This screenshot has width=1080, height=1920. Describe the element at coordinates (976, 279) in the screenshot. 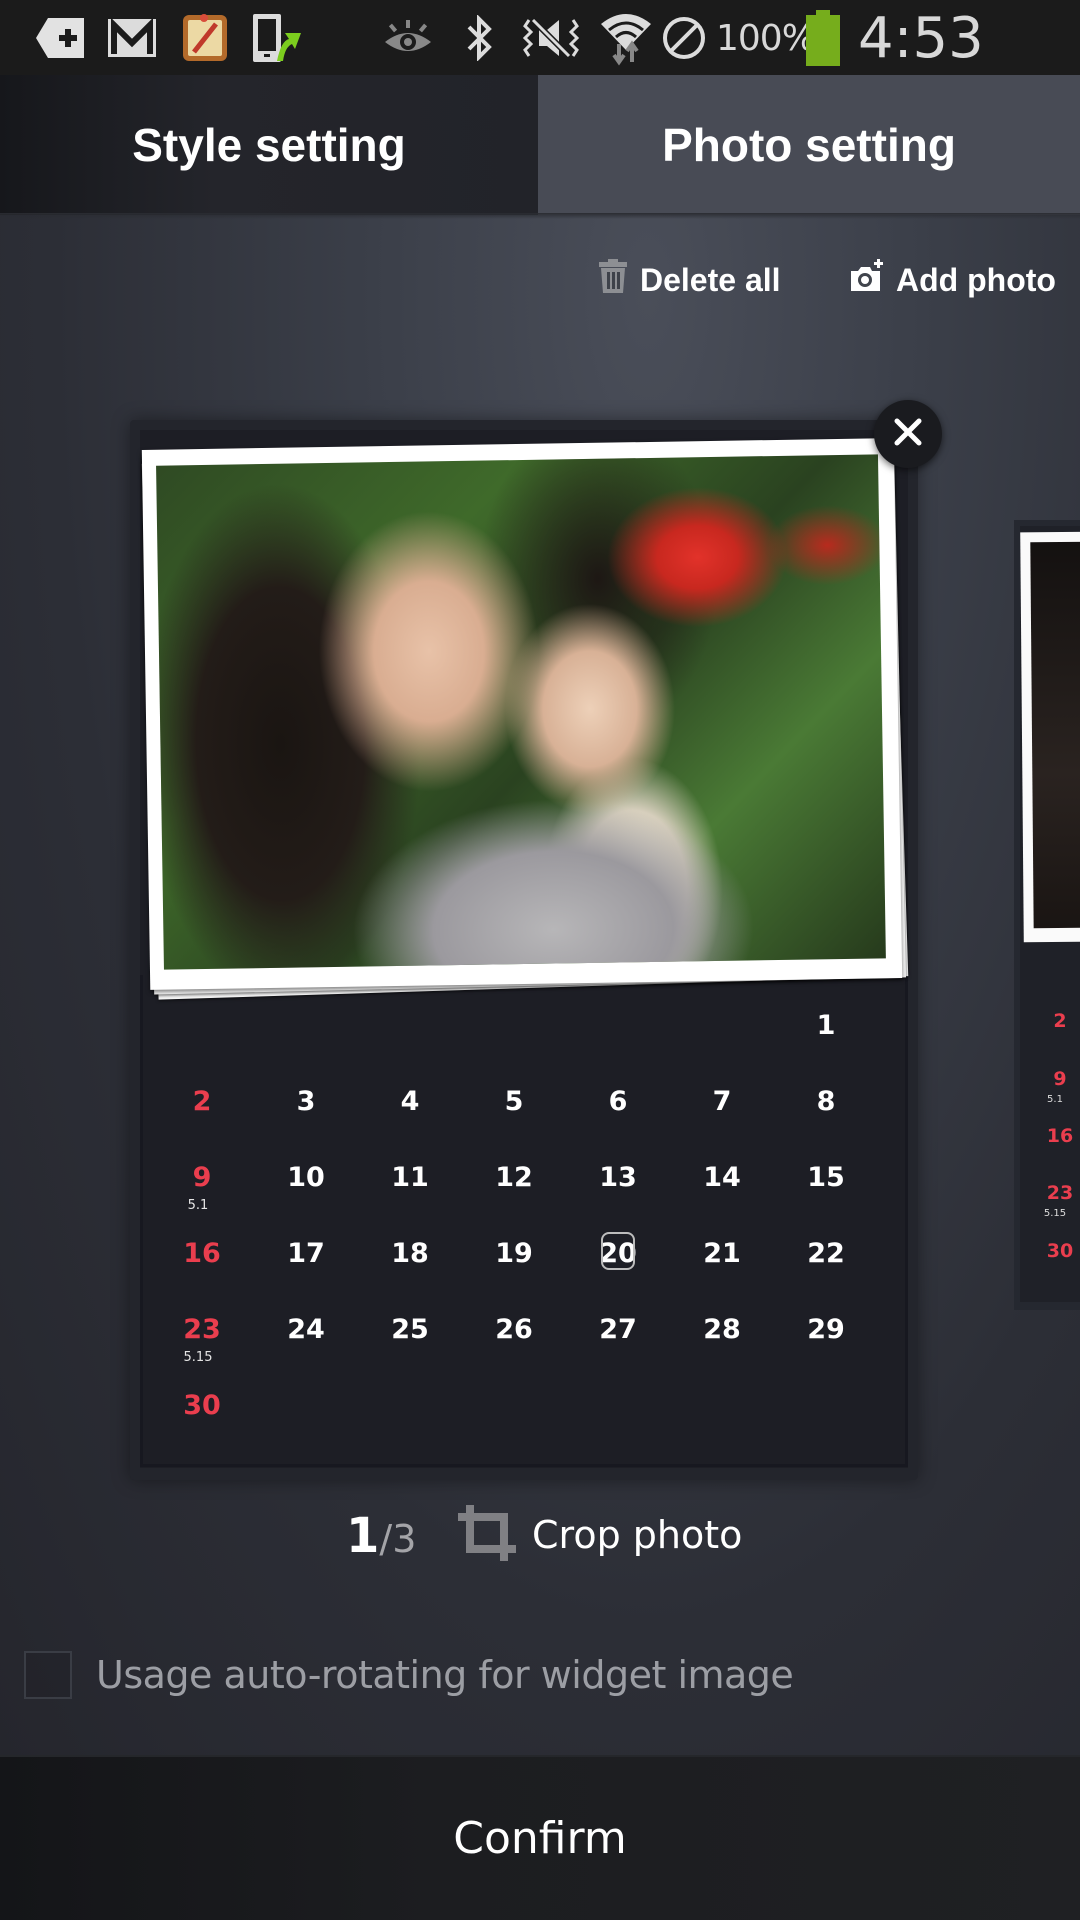

I see `add-photo-label: Add photo` at that location.